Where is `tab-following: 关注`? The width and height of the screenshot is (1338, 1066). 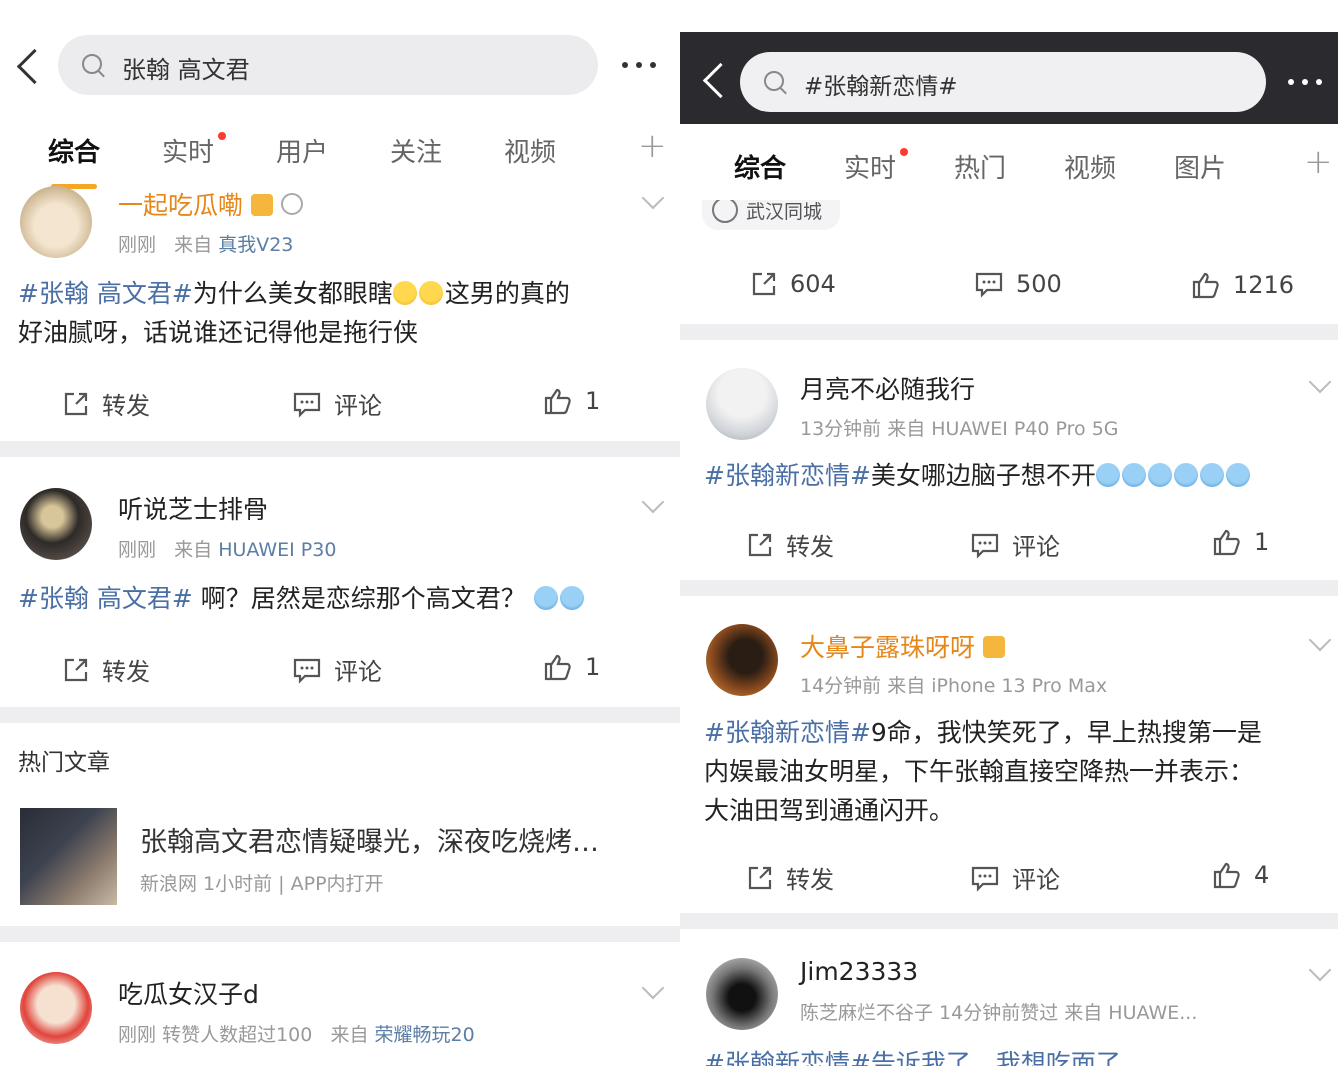
tab-following: 关注 is located at coordinates (416, 150).